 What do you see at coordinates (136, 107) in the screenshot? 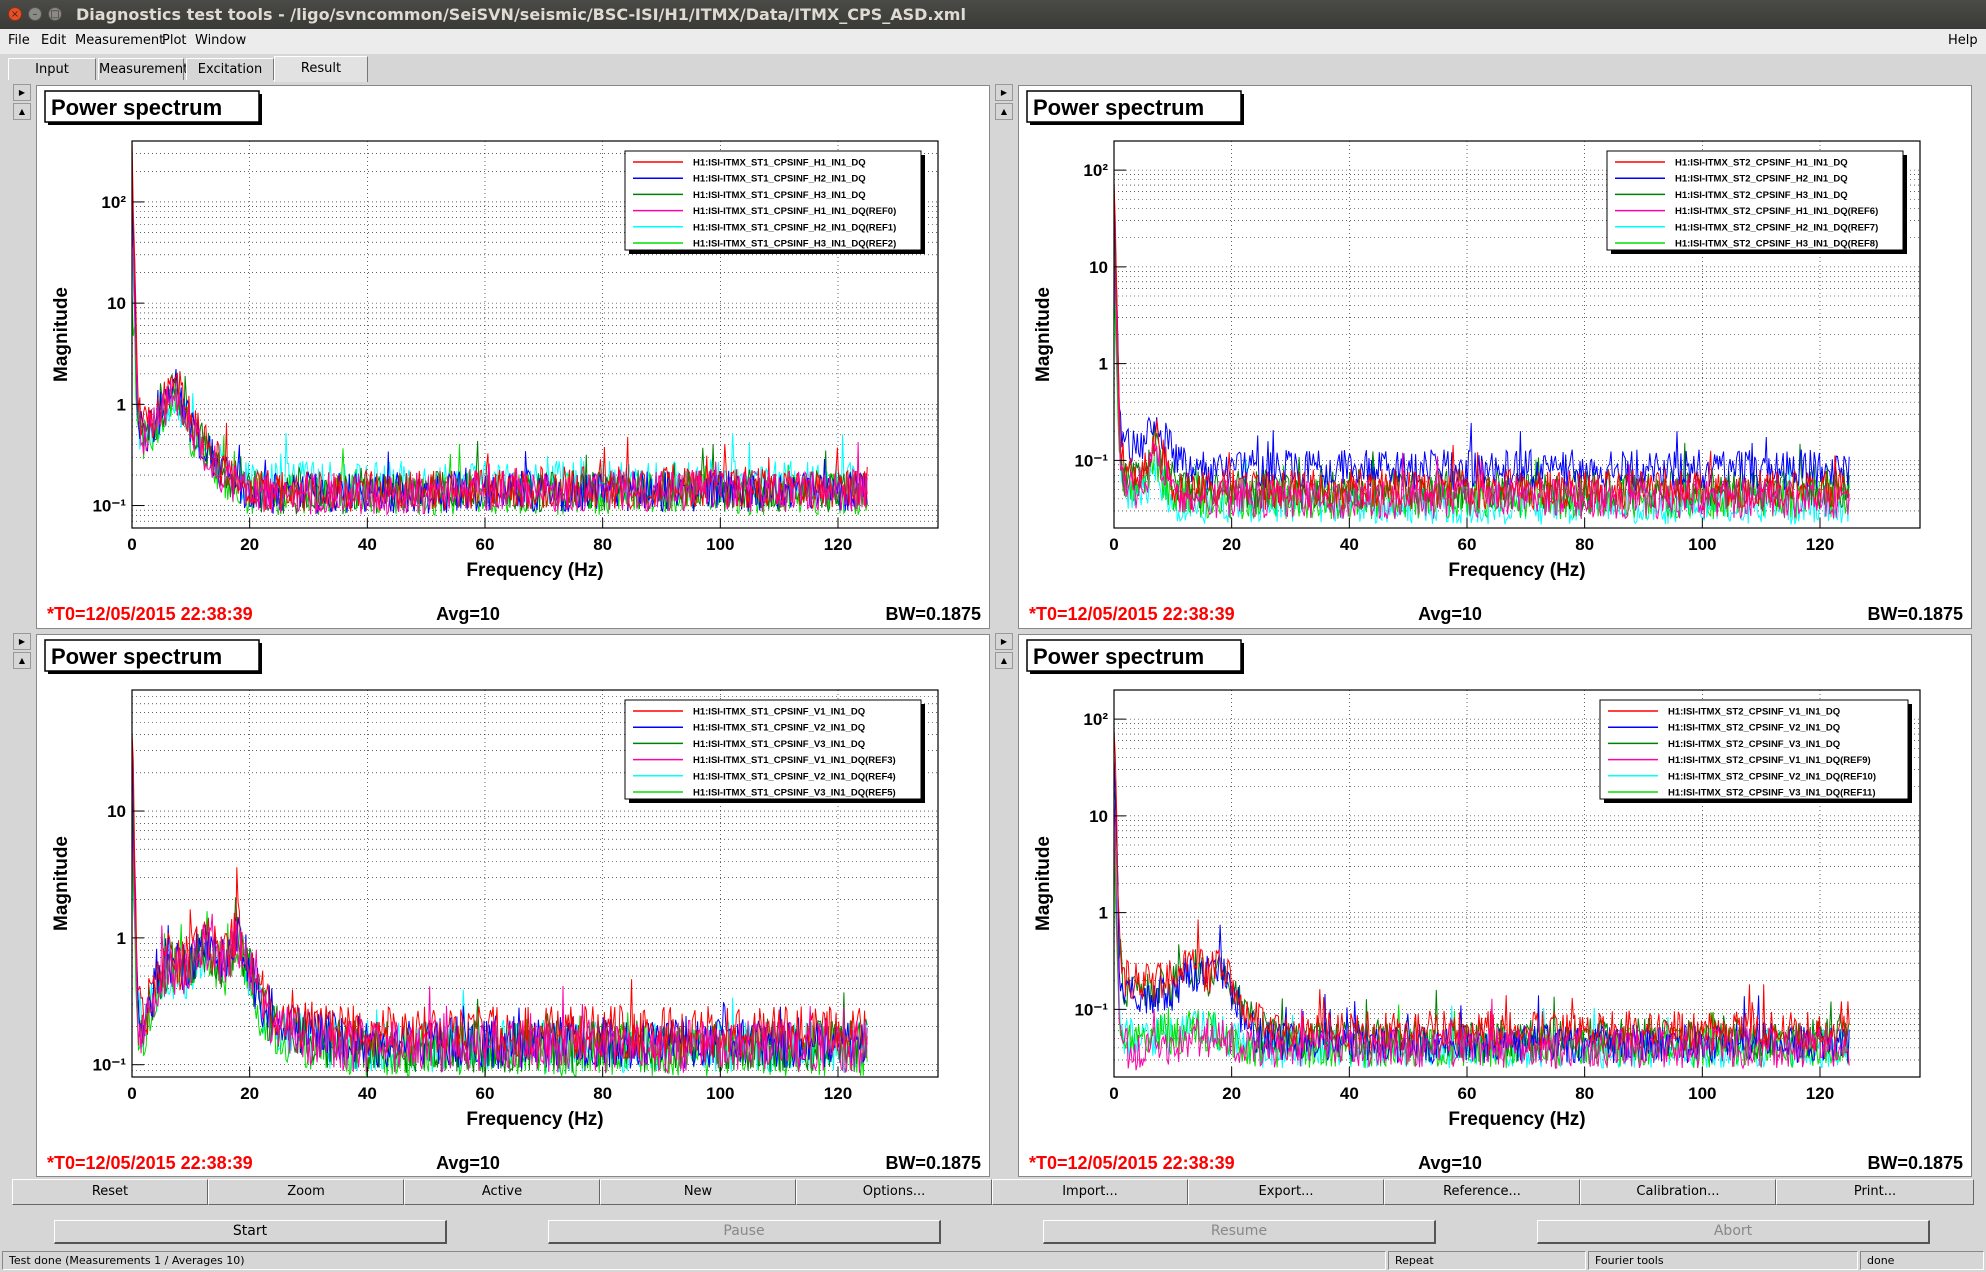
I see `plot-title: Power spectrum` at bounding box center [136, 107].